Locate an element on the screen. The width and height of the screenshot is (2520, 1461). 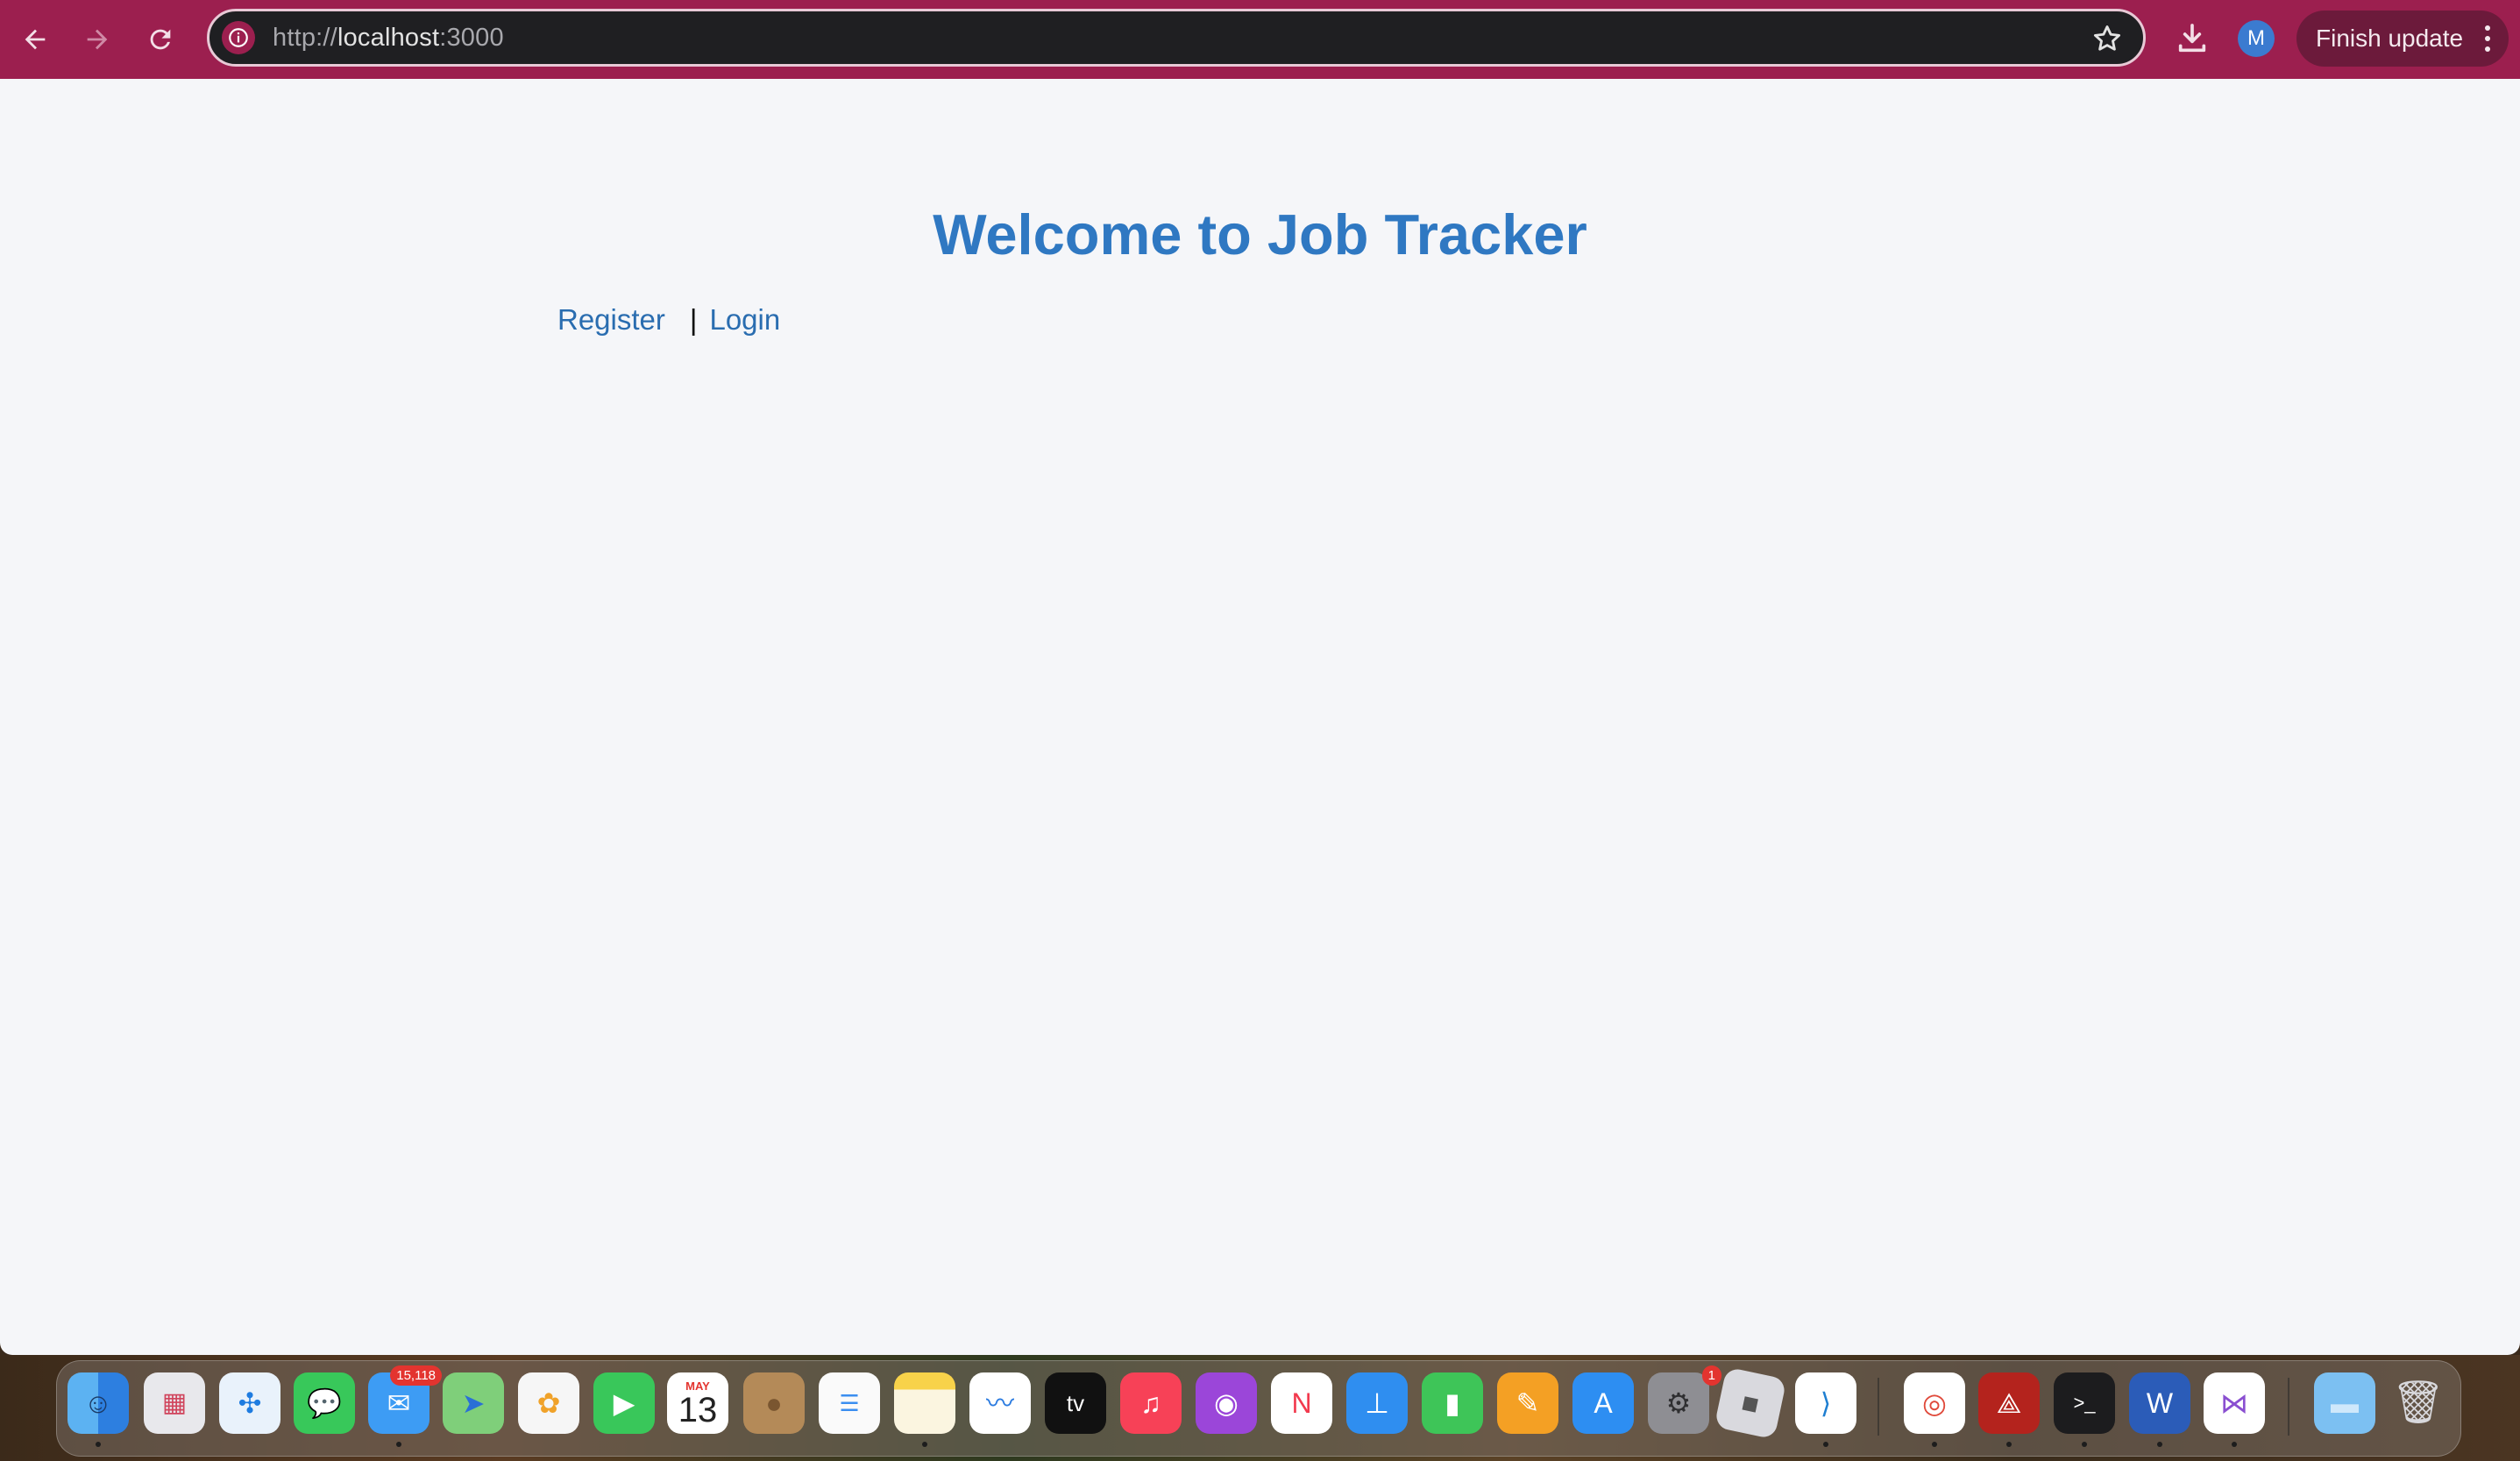
trash-icon: 🗑 is located at coordinates (2418, 1403).